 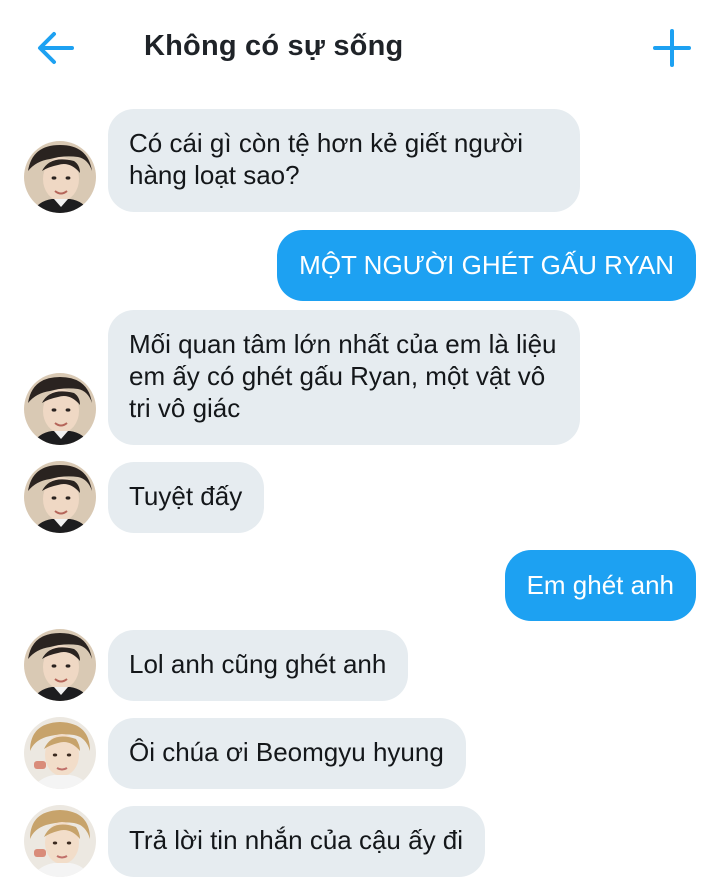 I want to click on message-bubble-outgoing: MỘT NGƯỜI GHÉT GẤU RYAN, so click(x=486, y=265).